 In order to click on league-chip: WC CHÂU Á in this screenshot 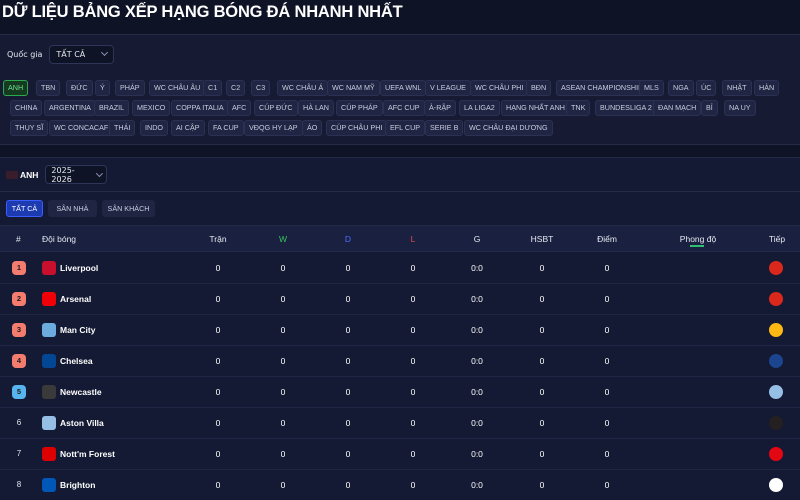, I will do `click(303, 88)`.